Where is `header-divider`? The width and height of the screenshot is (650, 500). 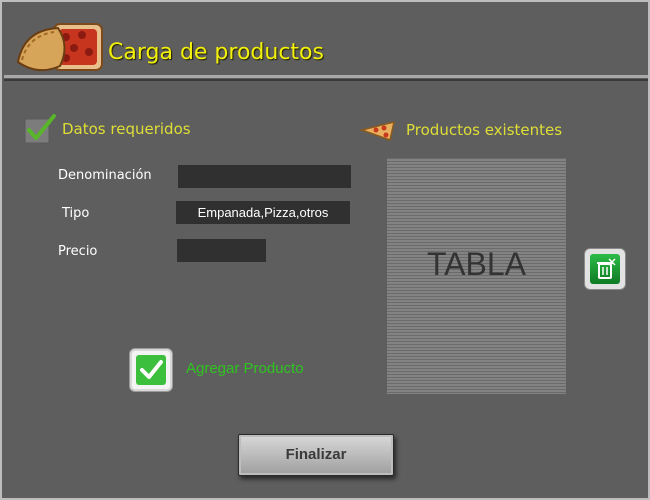 header-divider is located at coordinates (326, 76).